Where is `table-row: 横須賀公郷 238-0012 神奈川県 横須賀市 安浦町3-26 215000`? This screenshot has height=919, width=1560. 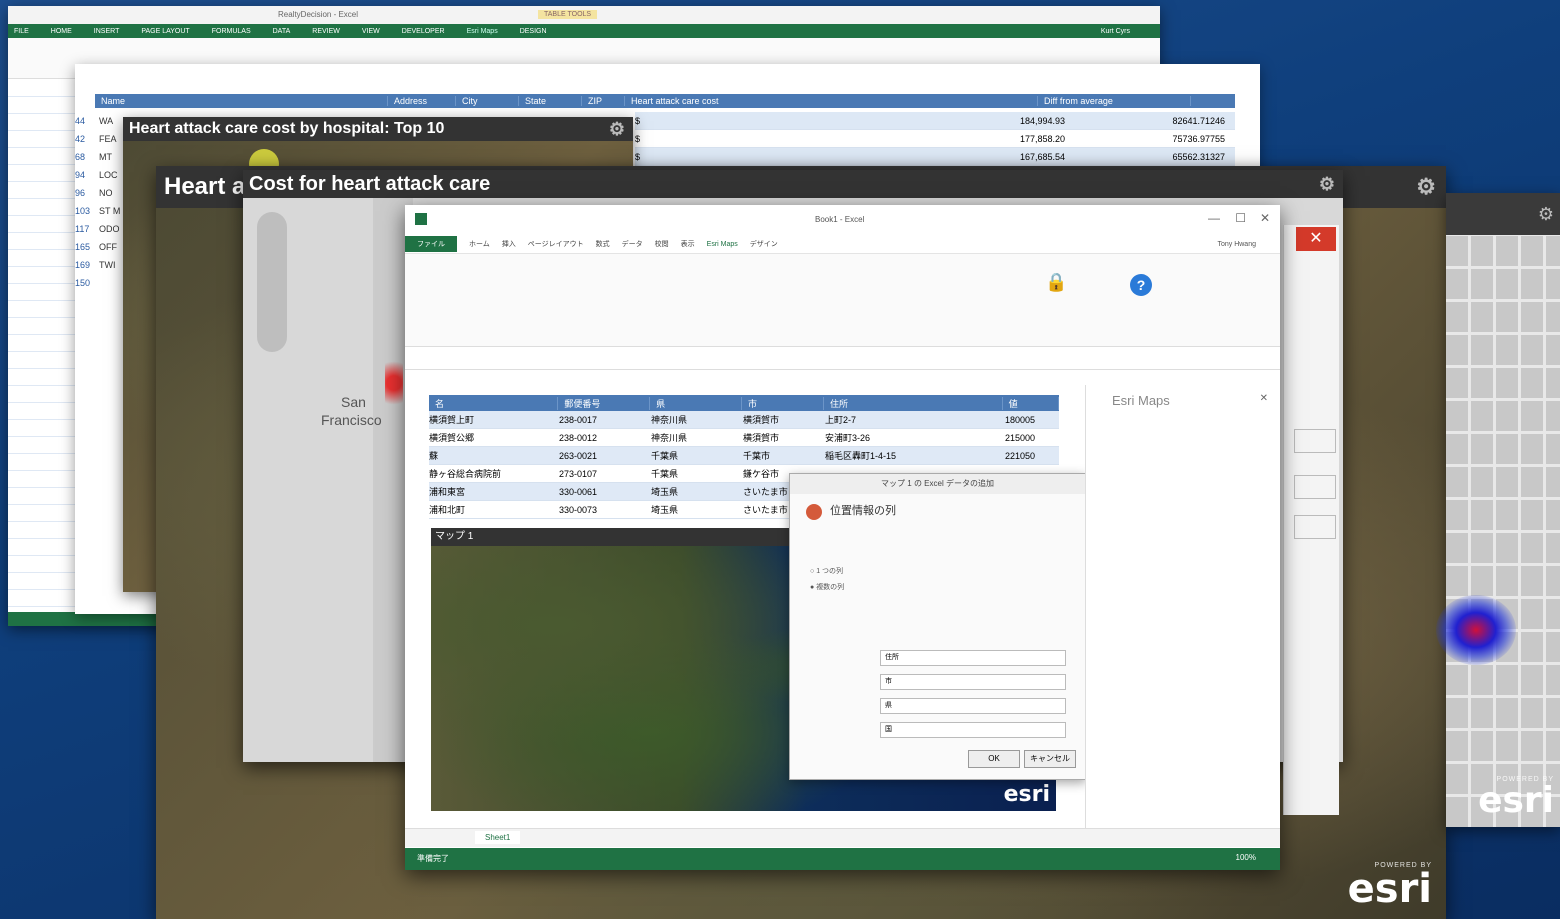
table-row: 横須賀公郷 238-0012 神奈川県 横須賀市 安浦町3-26 215000 is located at coordinates (744, 438).